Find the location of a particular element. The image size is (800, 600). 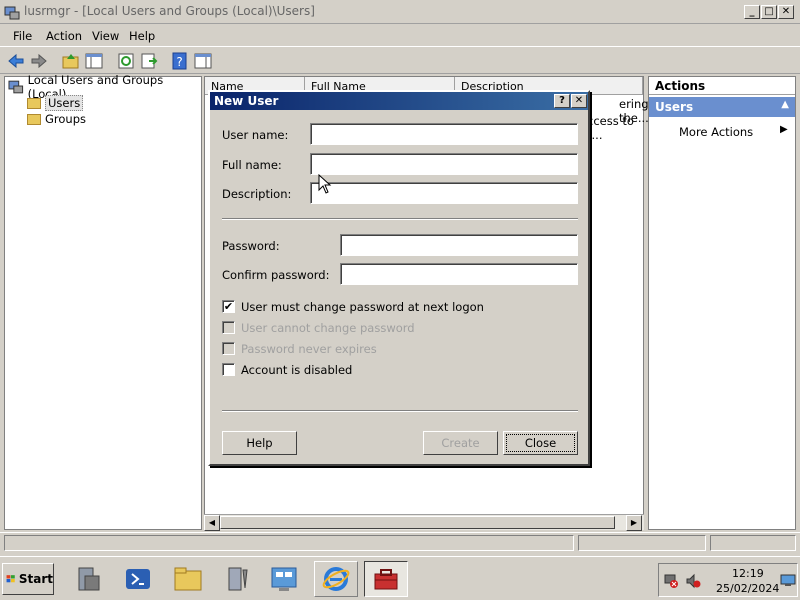

taskbar-tools is located at coordinates (238, 579).